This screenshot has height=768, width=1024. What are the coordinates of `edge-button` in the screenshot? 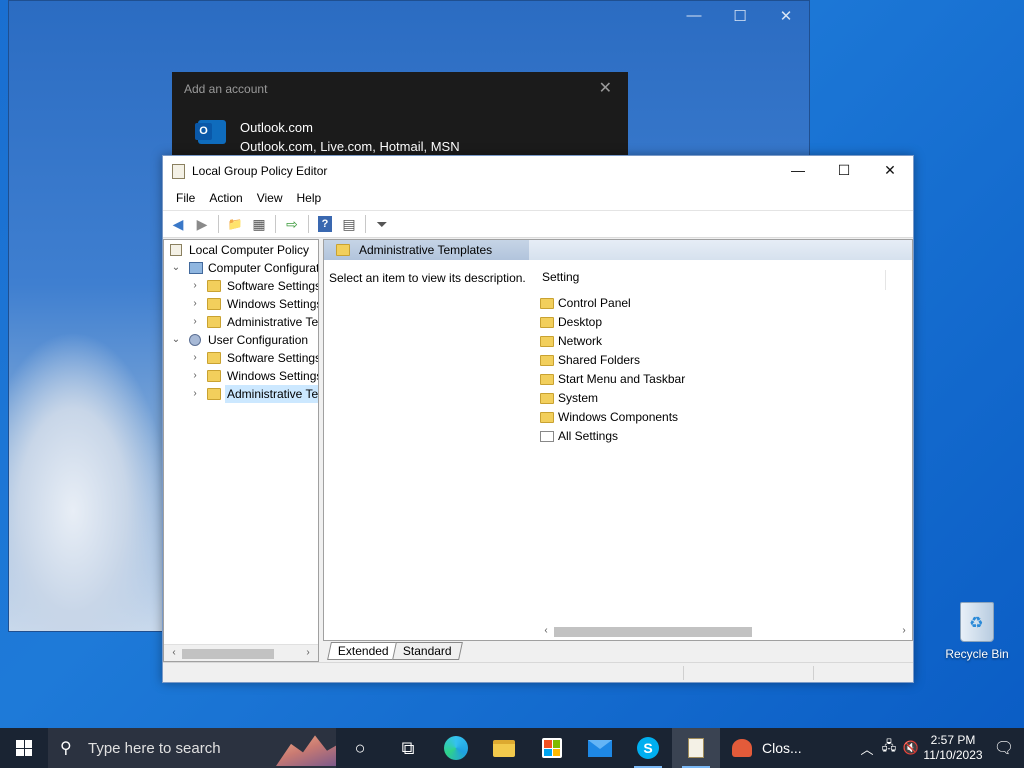 It's located at (456, 748).